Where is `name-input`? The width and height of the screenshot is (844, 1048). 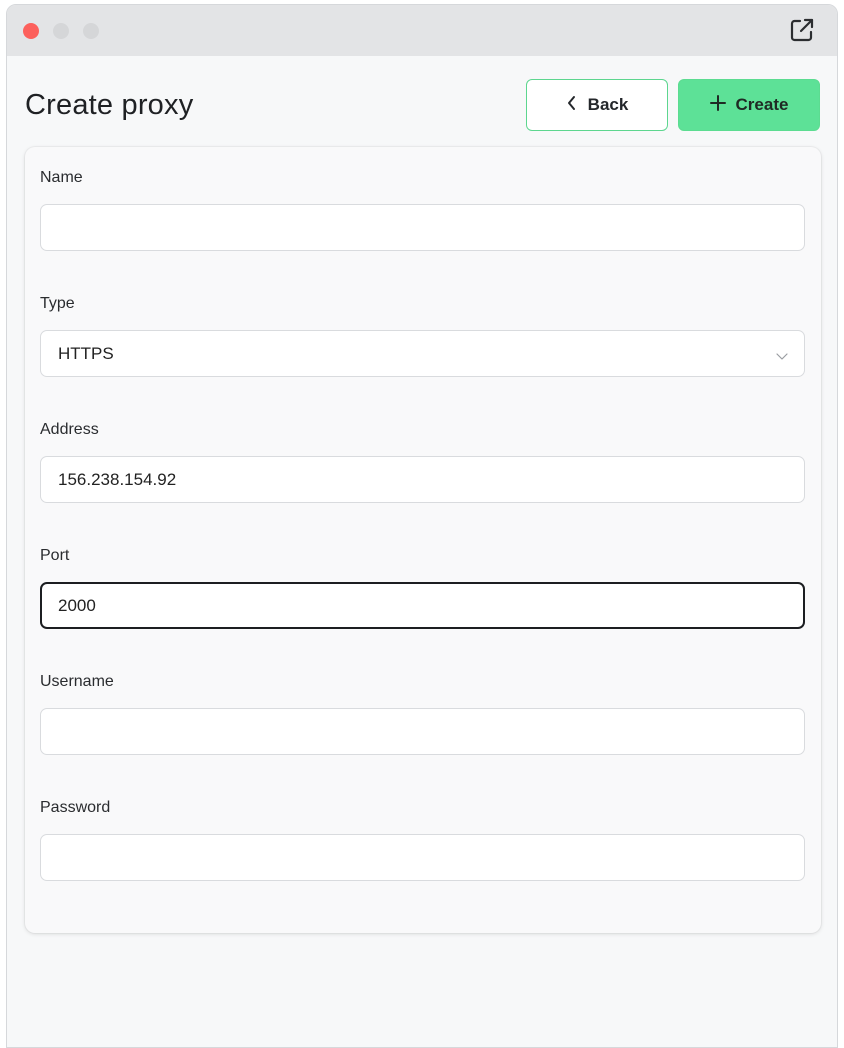
name-input is located at coordinates (422, 227).